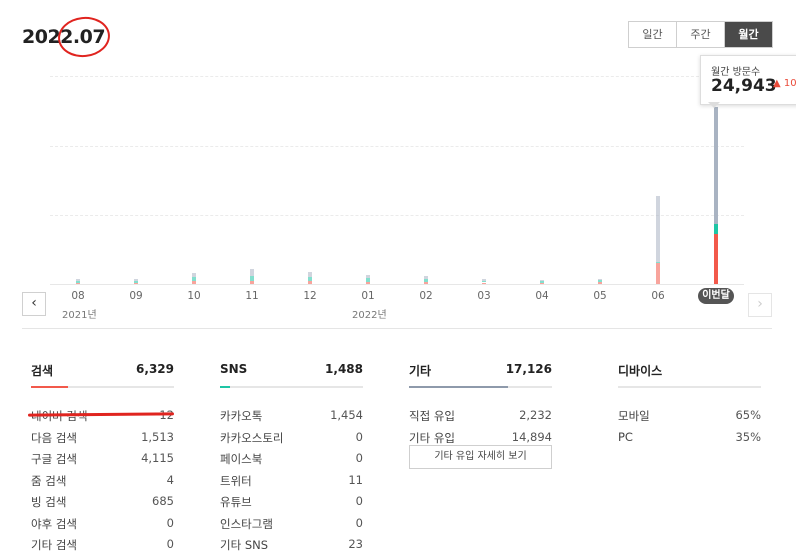  What do you see at coordinates (234, 369) in the screenshot?
I see `stats-sns-title: SNS` at bounding box center [234, 369].